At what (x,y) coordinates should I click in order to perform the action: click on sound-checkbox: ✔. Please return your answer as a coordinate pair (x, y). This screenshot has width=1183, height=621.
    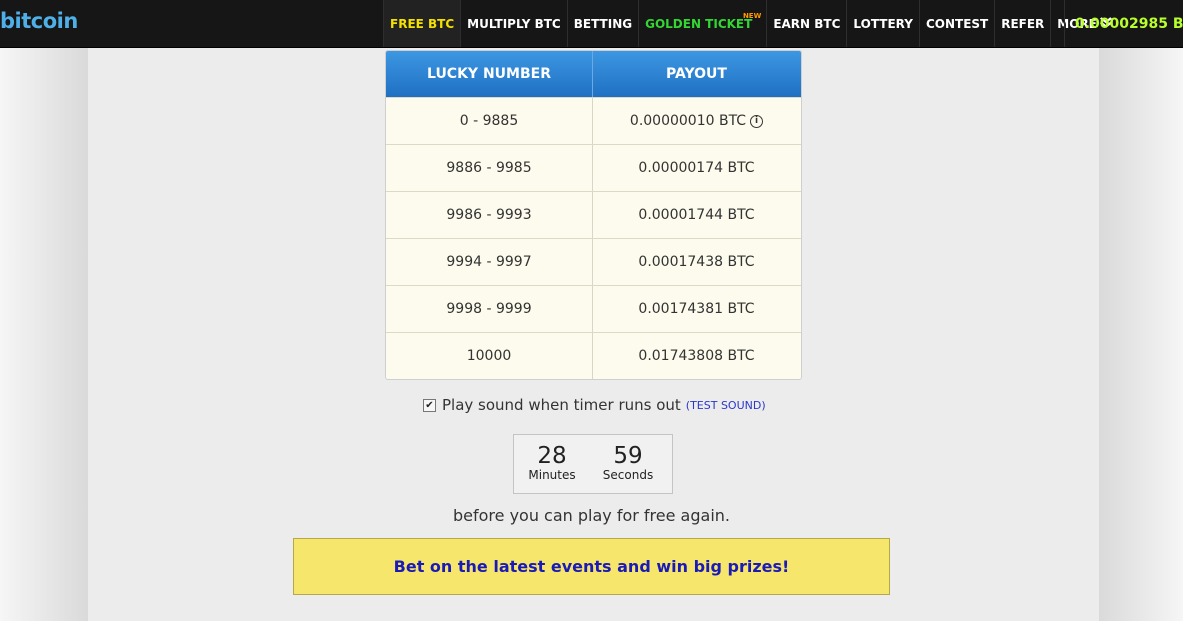
    Looking at the image, I should click on (429, 405).